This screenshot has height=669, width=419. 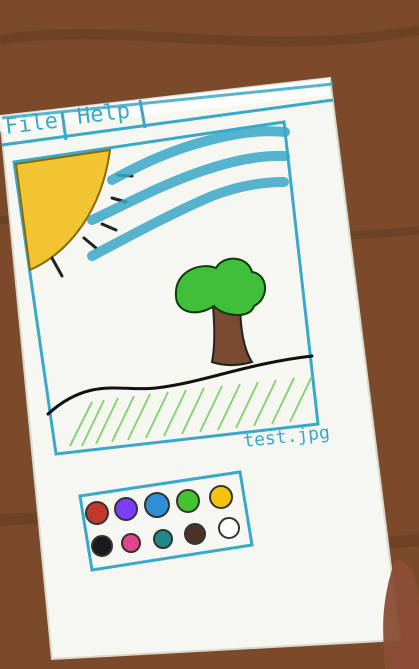 I want to click on color-swatch-teal, so click(x=163, y=539).